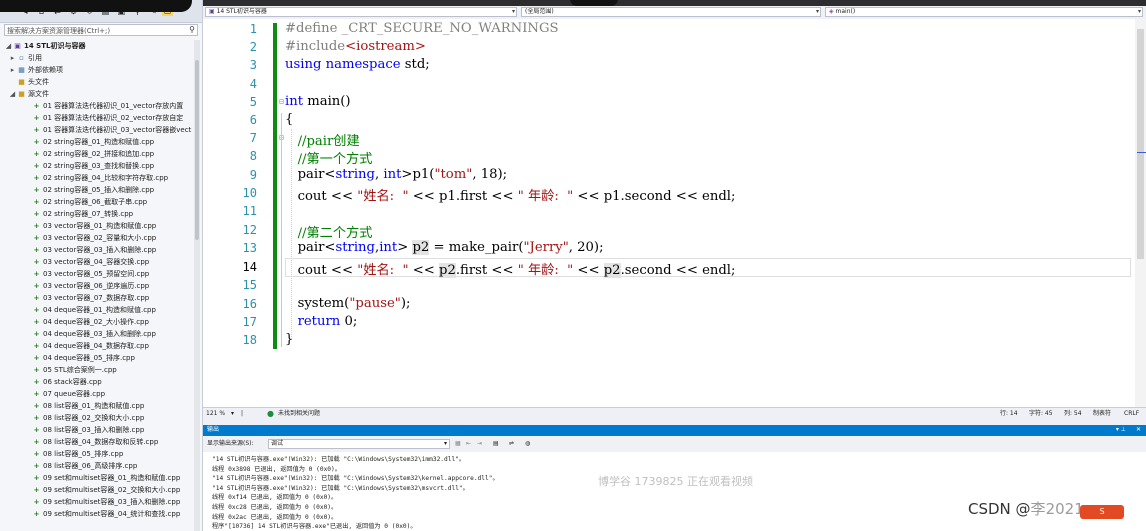  Describe the element at coordinates (88, 406) in the screenshot. I see `list-item: +08 list容器_01_构造和赋值.cpp` at that location.